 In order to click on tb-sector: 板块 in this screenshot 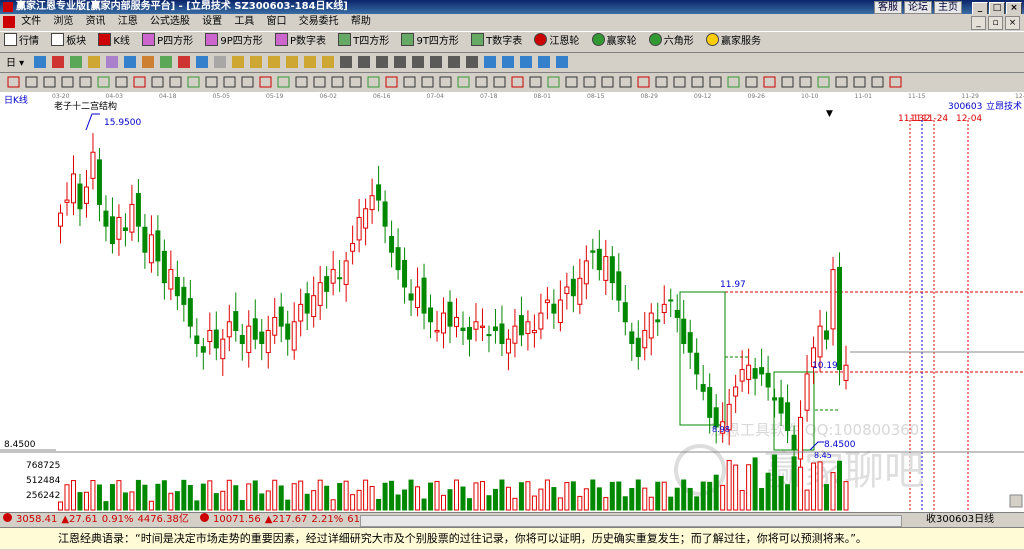, I will do `click(66, 42)`.